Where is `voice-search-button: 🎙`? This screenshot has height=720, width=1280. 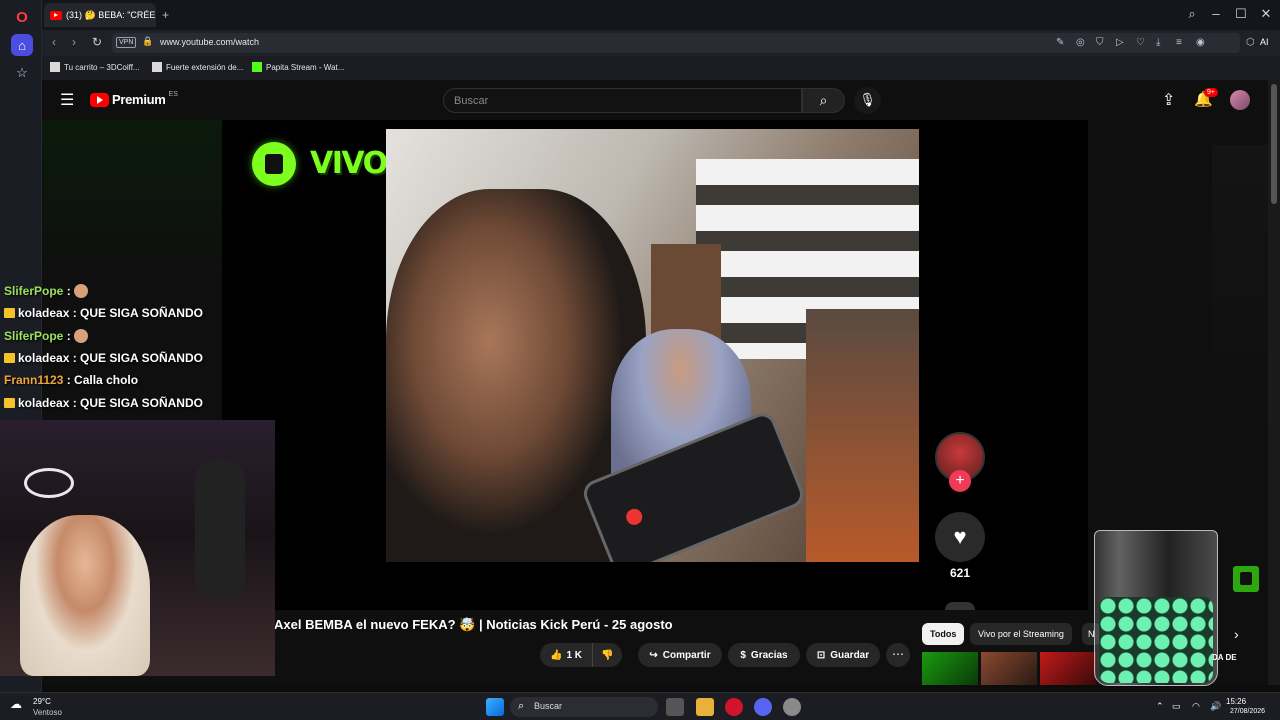 voice-search-button: 🎙 is located at coordinates (867, 100).